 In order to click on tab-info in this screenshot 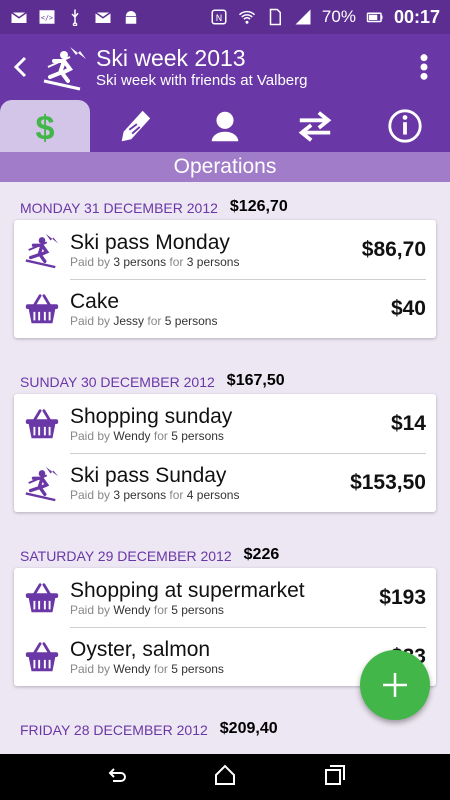, I will do `click(405, 126)`.